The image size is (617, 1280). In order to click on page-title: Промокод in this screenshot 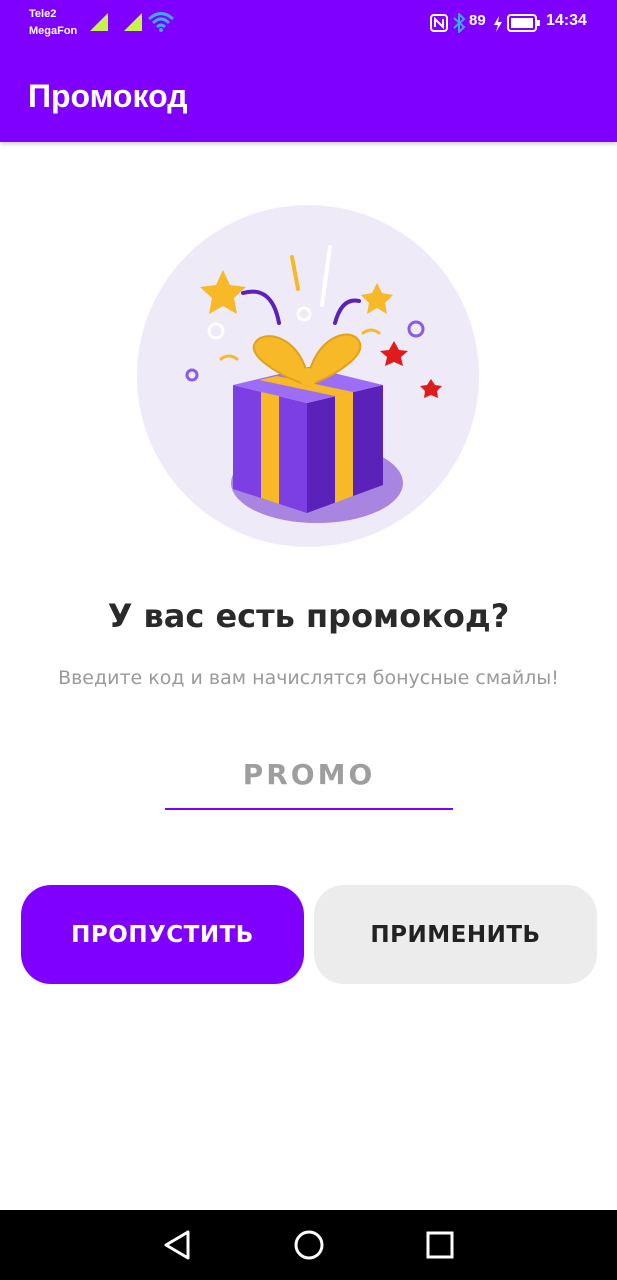, I will do `click(108, 96)`.